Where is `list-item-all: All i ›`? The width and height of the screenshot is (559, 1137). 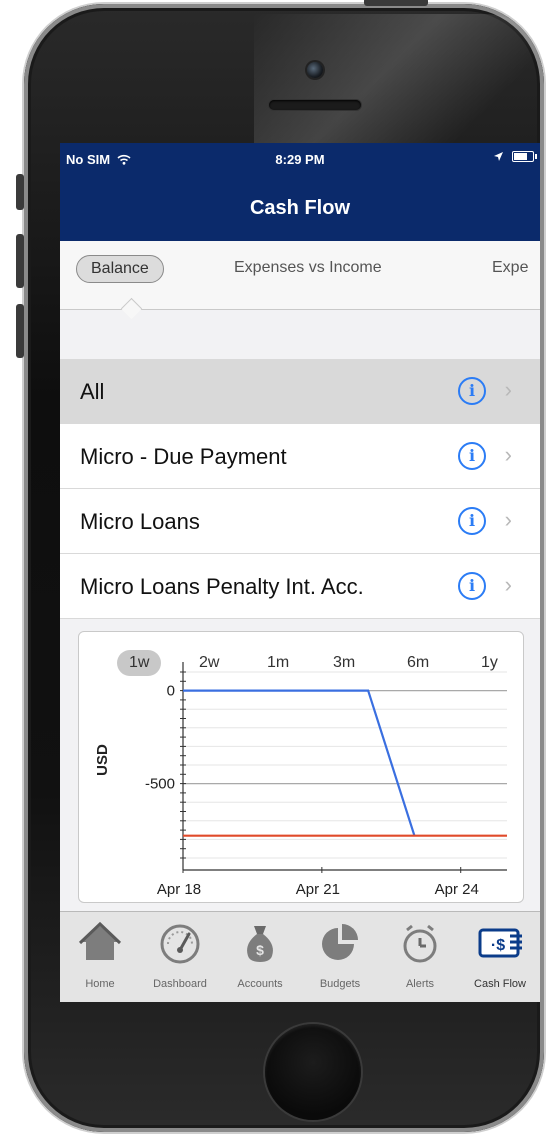
list-item-all: All i › is located at coordinates (300, 391).